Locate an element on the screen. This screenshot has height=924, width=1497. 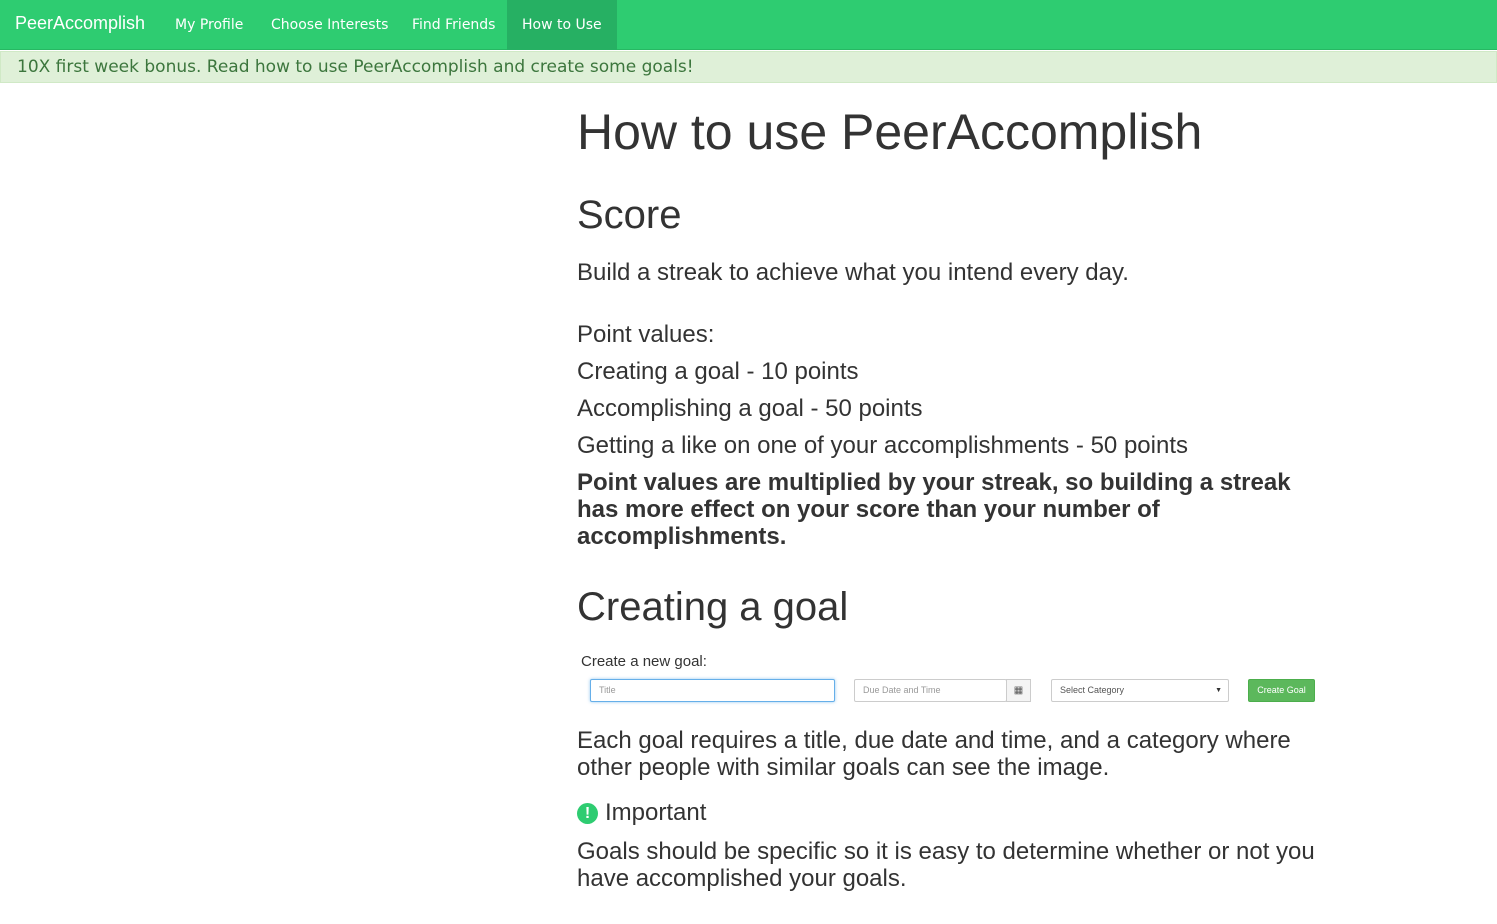
creating-goal-heading: Creating a goal is located at coordinates (713, 607).